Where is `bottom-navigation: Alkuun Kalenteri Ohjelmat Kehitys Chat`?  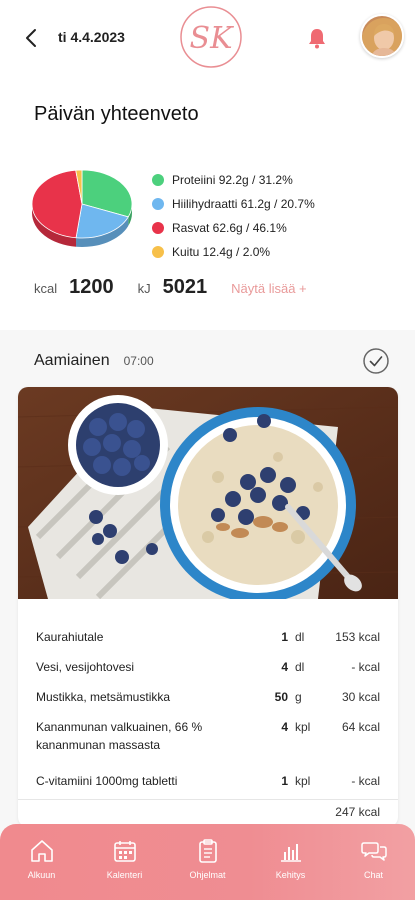
bottom-navigation: Alkuun Kalenteri Ohjelmat Kehitys Chat is located at coordinates (207, 862).